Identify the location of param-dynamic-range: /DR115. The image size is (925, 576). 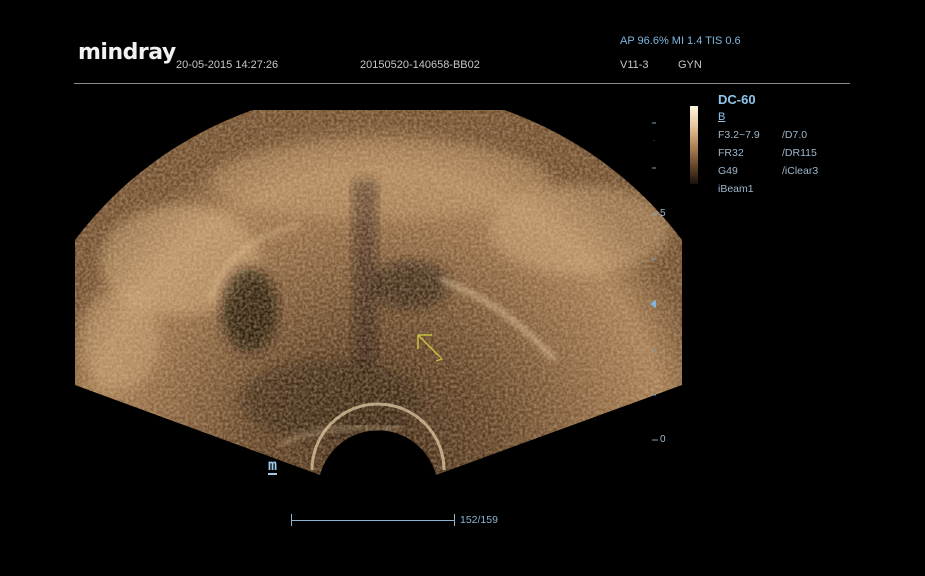
(799, 153).